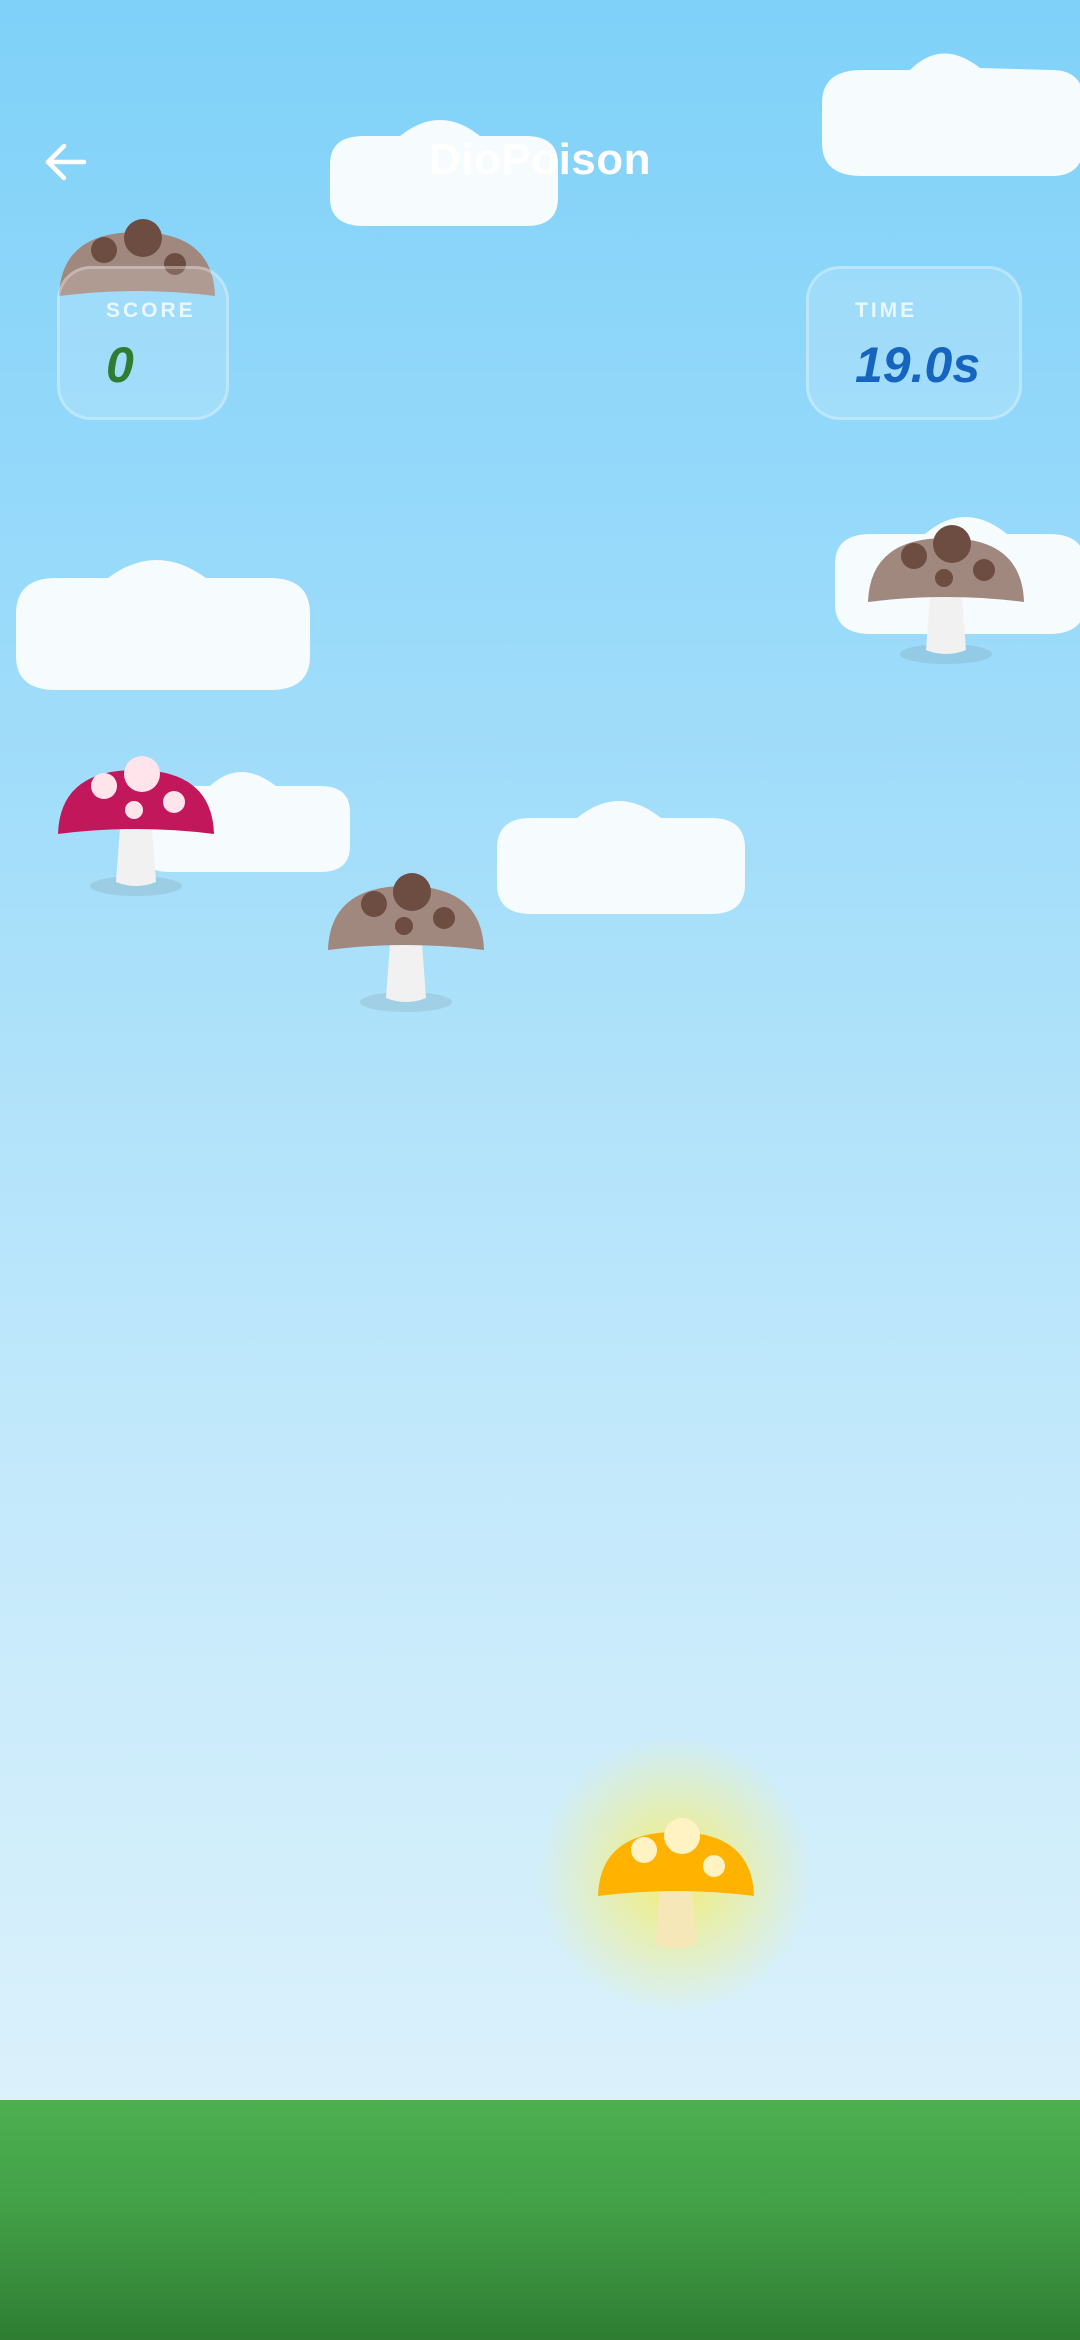 The height and width of the screenshot is (2340, 1080). I want to click on arrow-left-icon, so click(66, 162).